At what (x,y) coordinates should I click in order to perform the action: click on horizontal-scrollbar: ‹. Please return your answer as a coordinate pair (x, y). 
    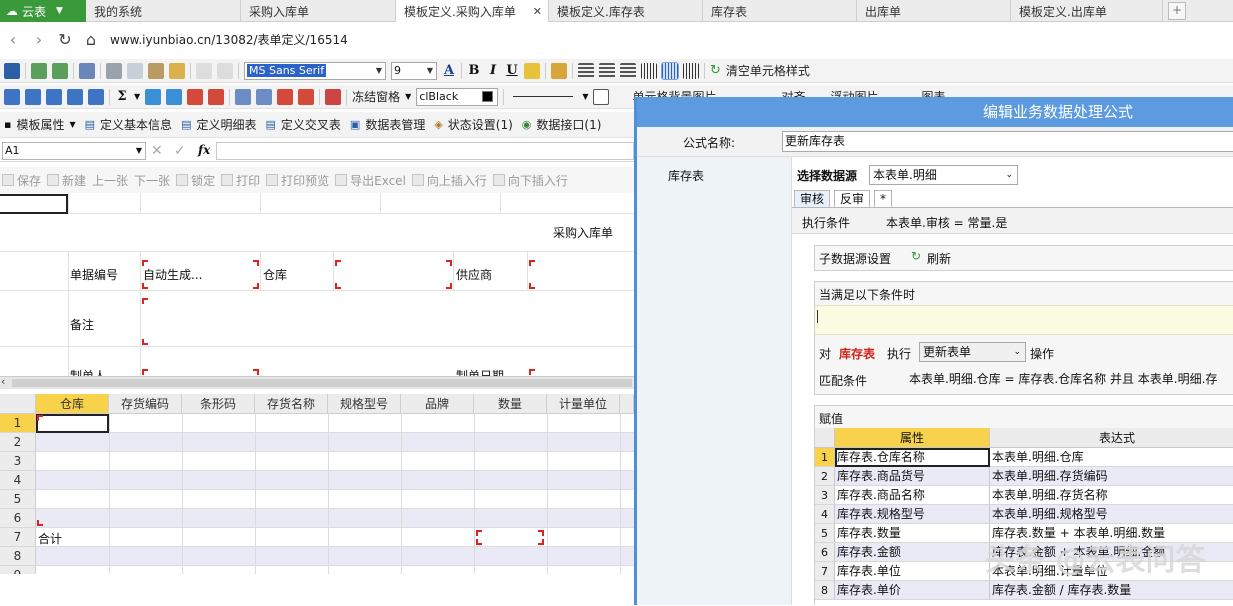
    Looking at the image, I should click on (317, 382).